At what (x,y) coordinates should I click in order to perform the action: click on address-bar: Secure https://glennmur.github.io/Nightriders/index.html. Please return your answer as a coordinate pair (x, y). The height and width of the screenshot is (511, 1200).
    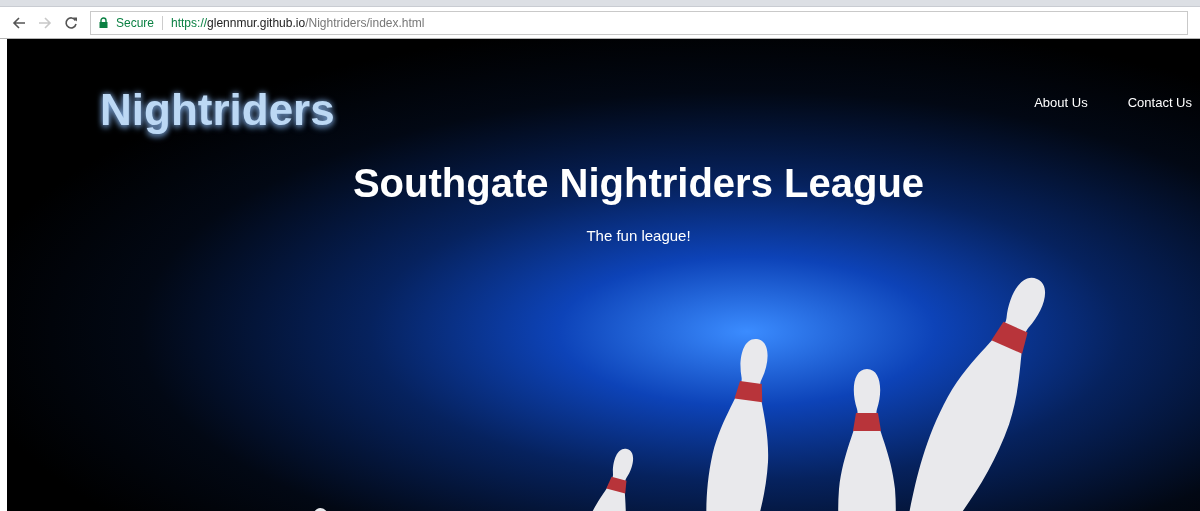
    Looking at the image, I should click on (639, 22).